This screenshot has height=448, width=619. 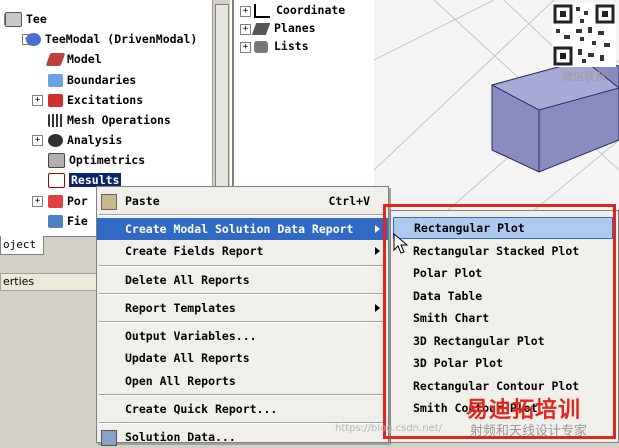 I want to click on model-icon, so click(x=55, y=59).